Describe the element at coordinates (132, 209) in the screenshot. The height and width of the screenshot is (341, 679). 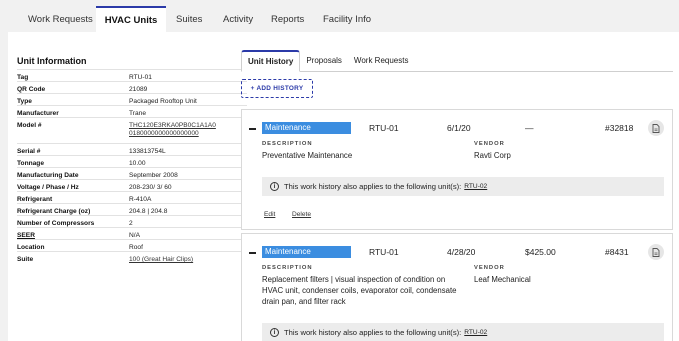
I see `info-row-refrigerant-charge: Refrigerant Charge (oz) 204.8 | 204.8` at that location.